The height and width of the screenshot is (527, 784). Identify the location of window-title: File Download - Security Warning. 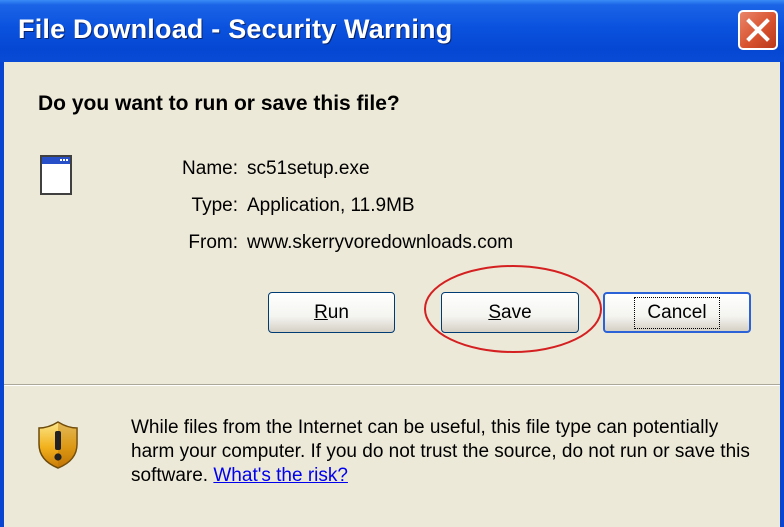
(235, 29).